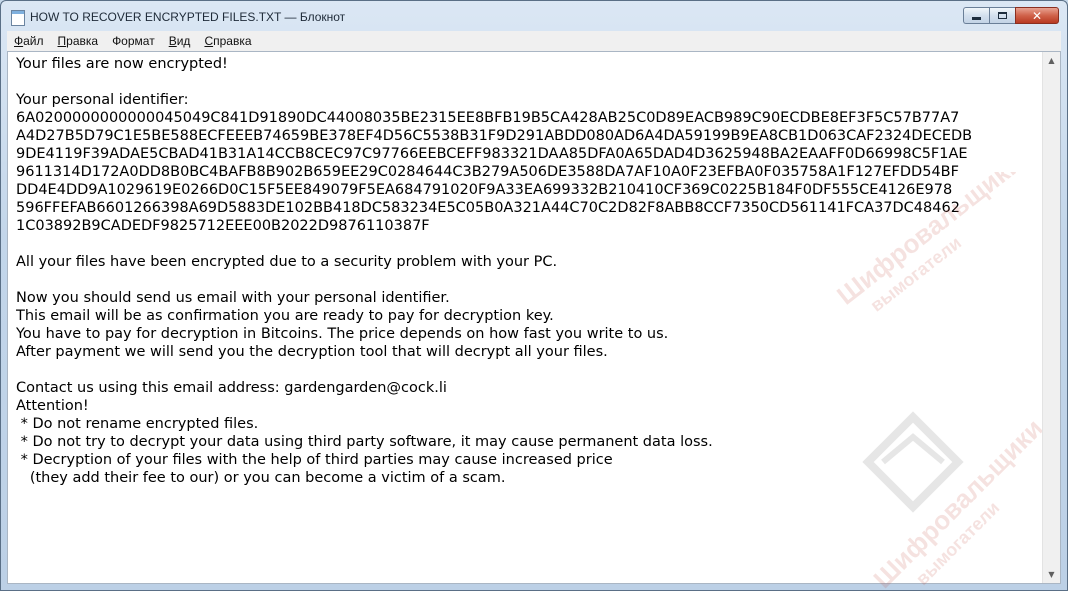 The width and height of the screenshot is (1068, 591). Describe the element at coordinates (534, 41) in the screenshot. I see `menu-bar: Файл Правка Формат Вид Справка` at that location.